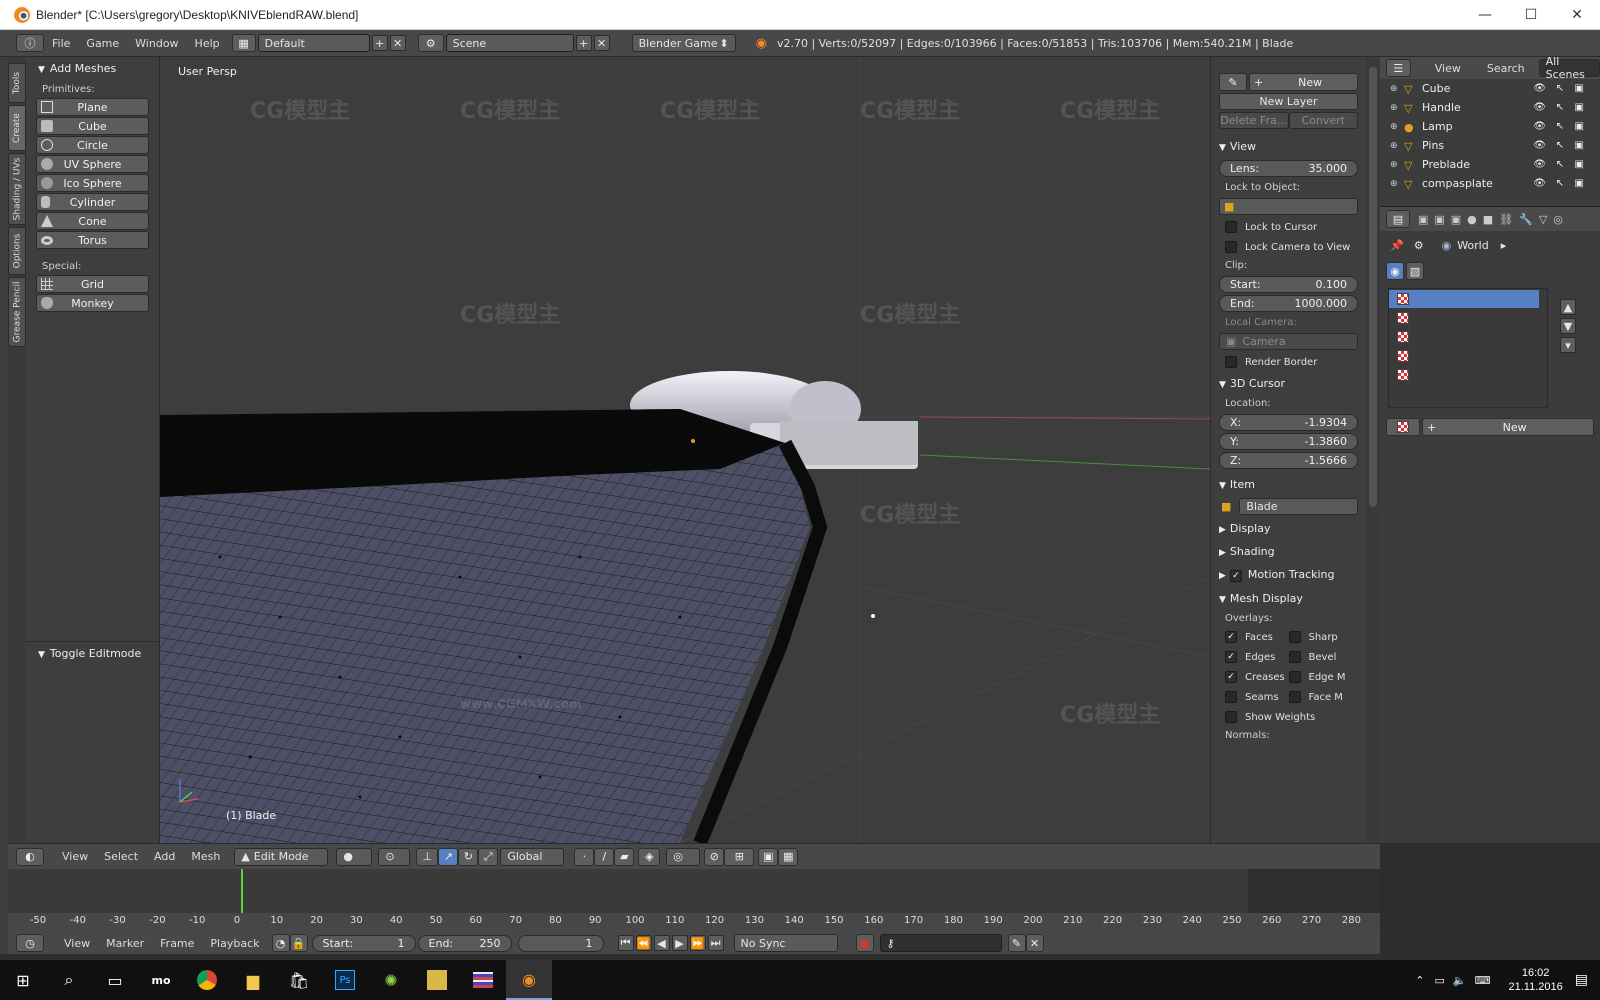 This screenshot has width=1600, height=1000. What do you see at coordinates (115, 980) in the screenshot?
I see `task-view-icon: ▭` at bounding box center [115, 980].